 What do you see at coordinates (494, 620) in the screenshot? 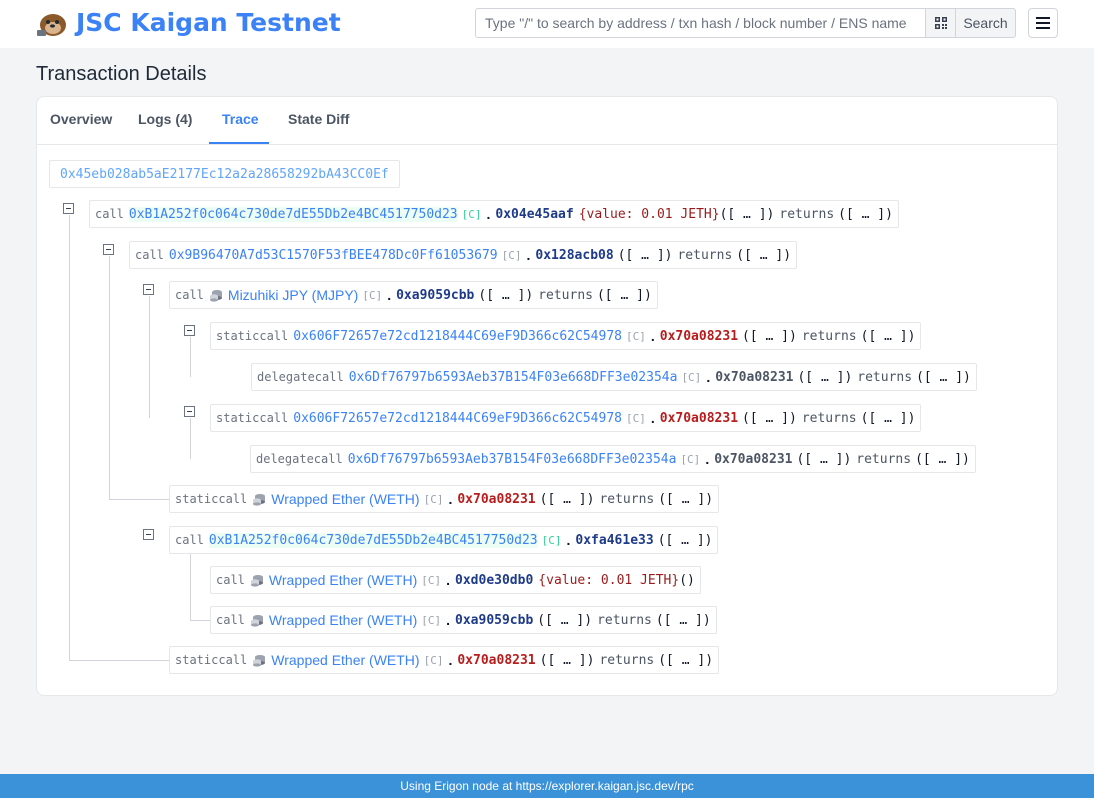
I see `method-selector: 0xa9059cbb` at bounding box center [494, 620].